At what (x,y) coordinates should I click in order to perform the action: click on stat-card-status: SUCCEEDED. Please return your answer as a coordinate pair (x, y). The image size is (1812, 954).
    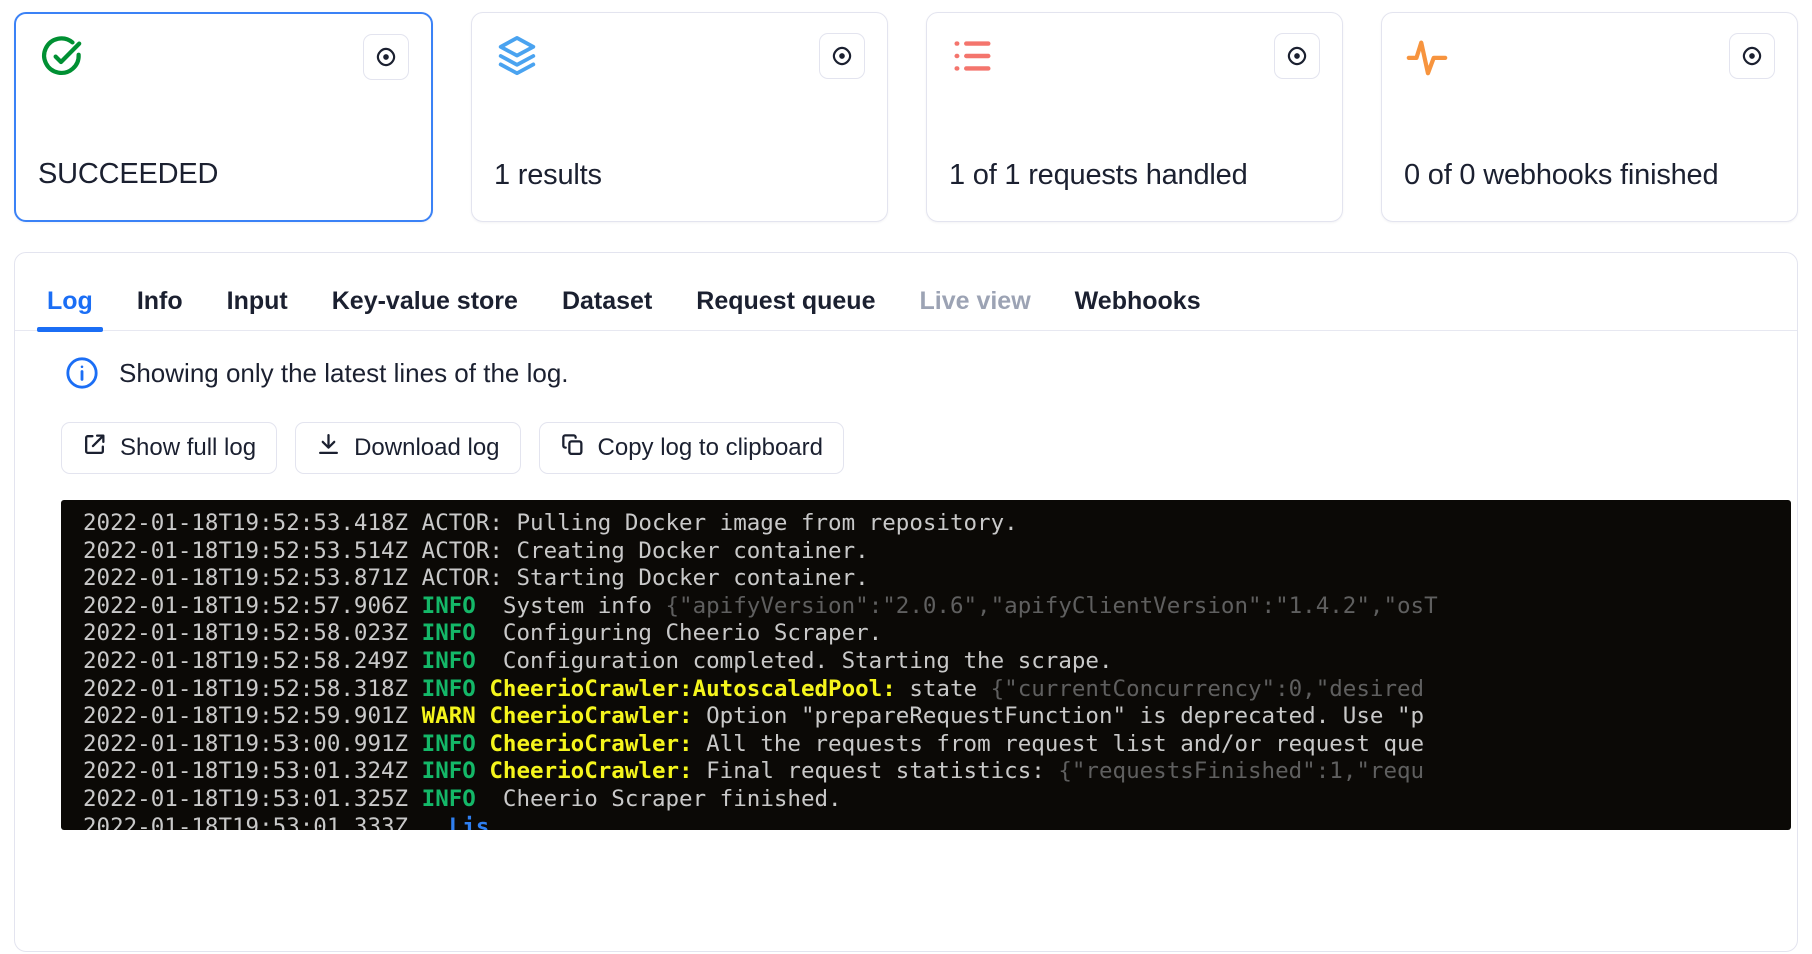
    Looking at the image, I should click on (223, 117).